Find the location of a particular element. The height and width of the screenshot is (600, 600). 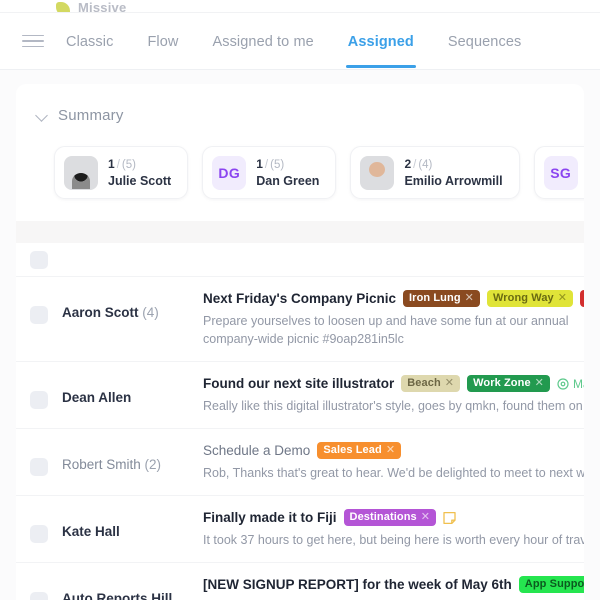

summary-card-dan-green: DG 1/(5) Dan Green is located at coordinates (269, 172).